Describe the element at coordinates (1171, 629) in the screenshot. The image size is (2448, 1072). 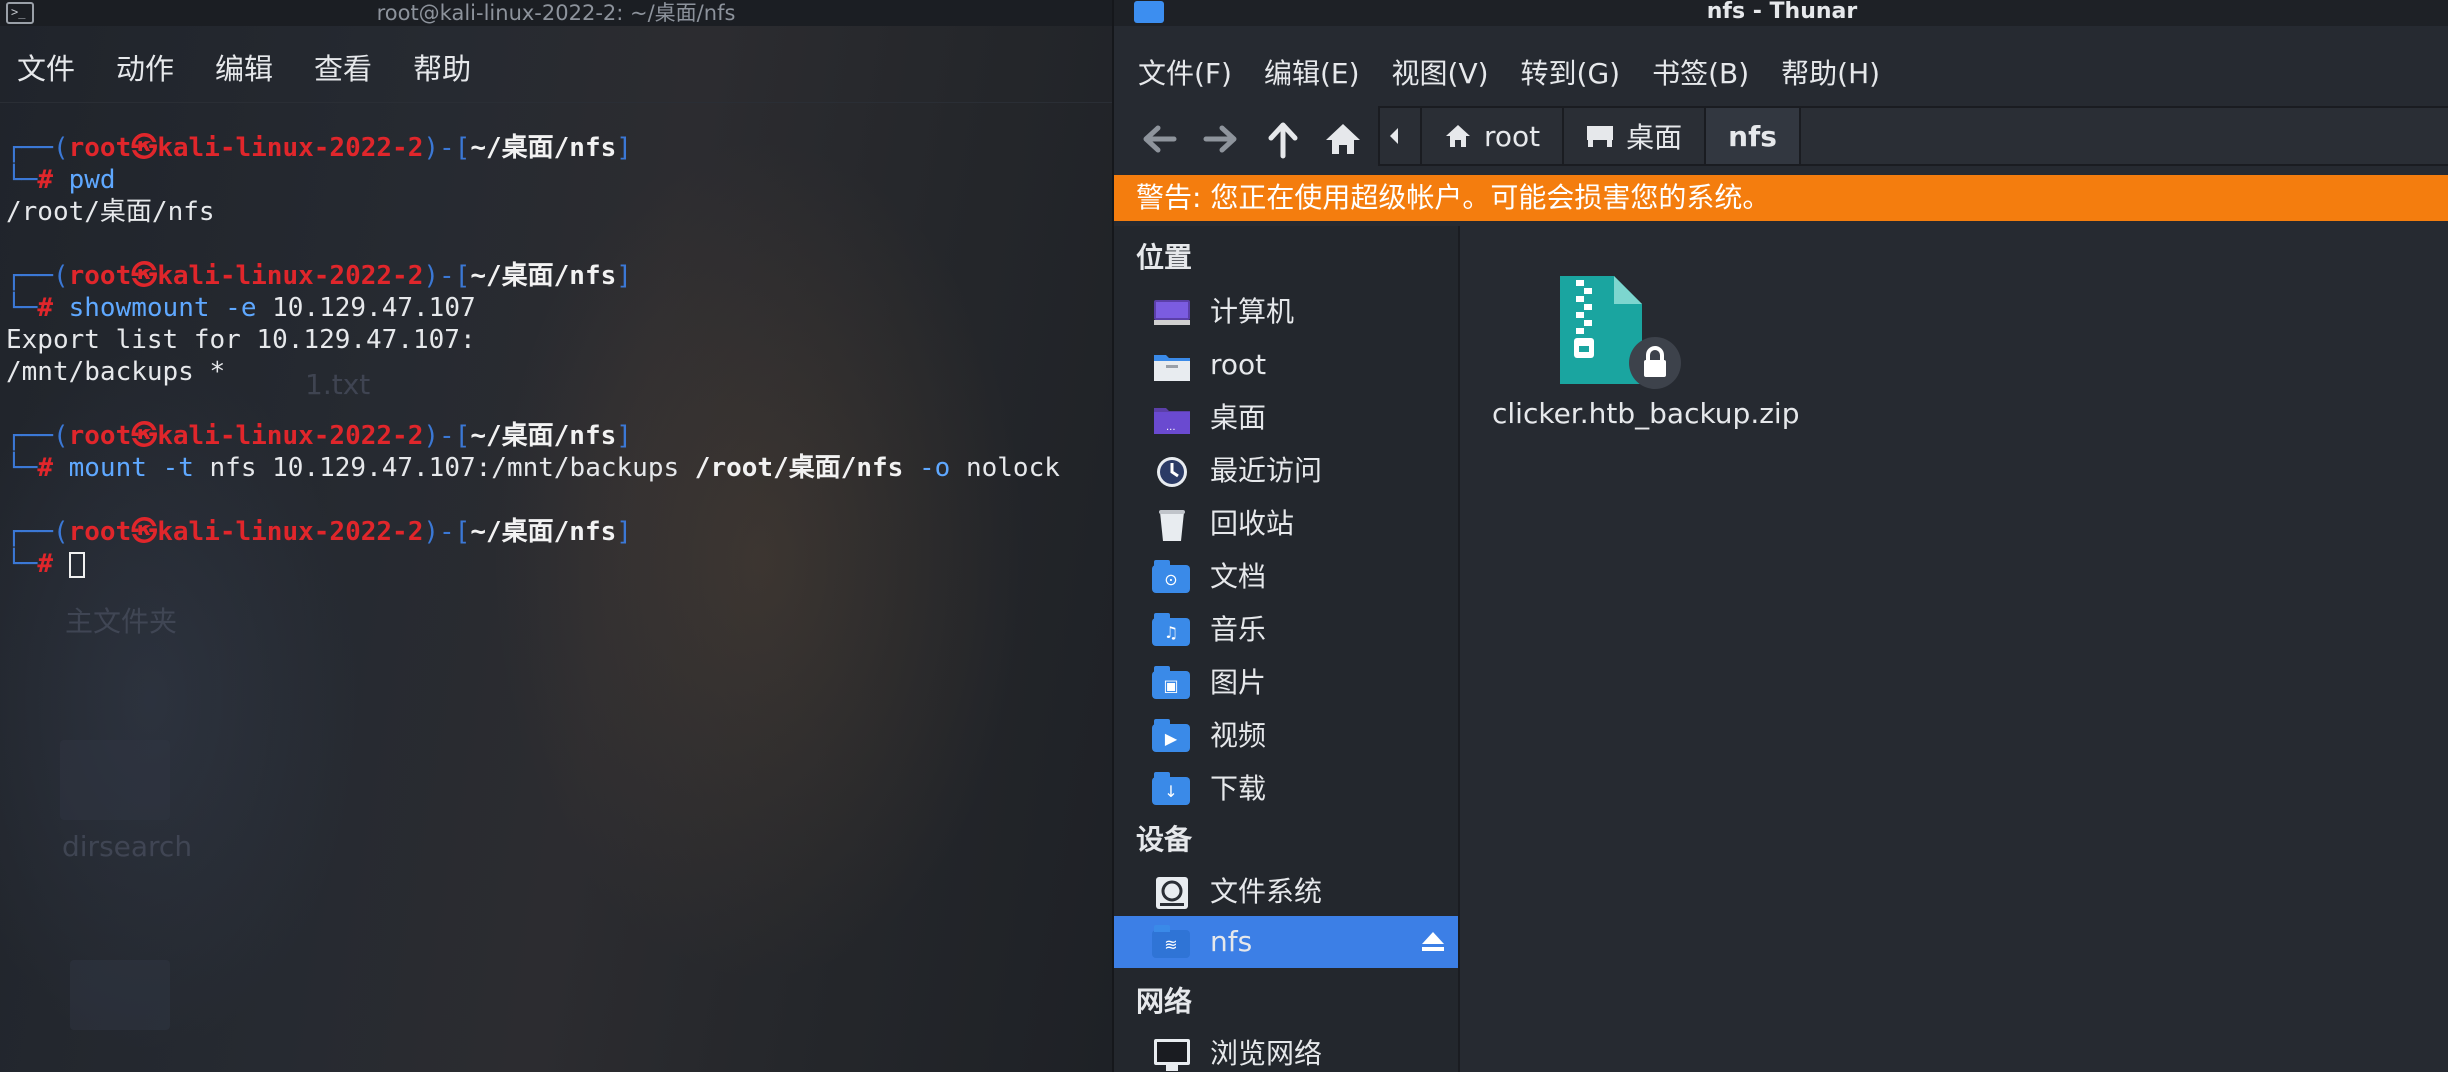
I see `music-folder-icon: ♫` at that location.